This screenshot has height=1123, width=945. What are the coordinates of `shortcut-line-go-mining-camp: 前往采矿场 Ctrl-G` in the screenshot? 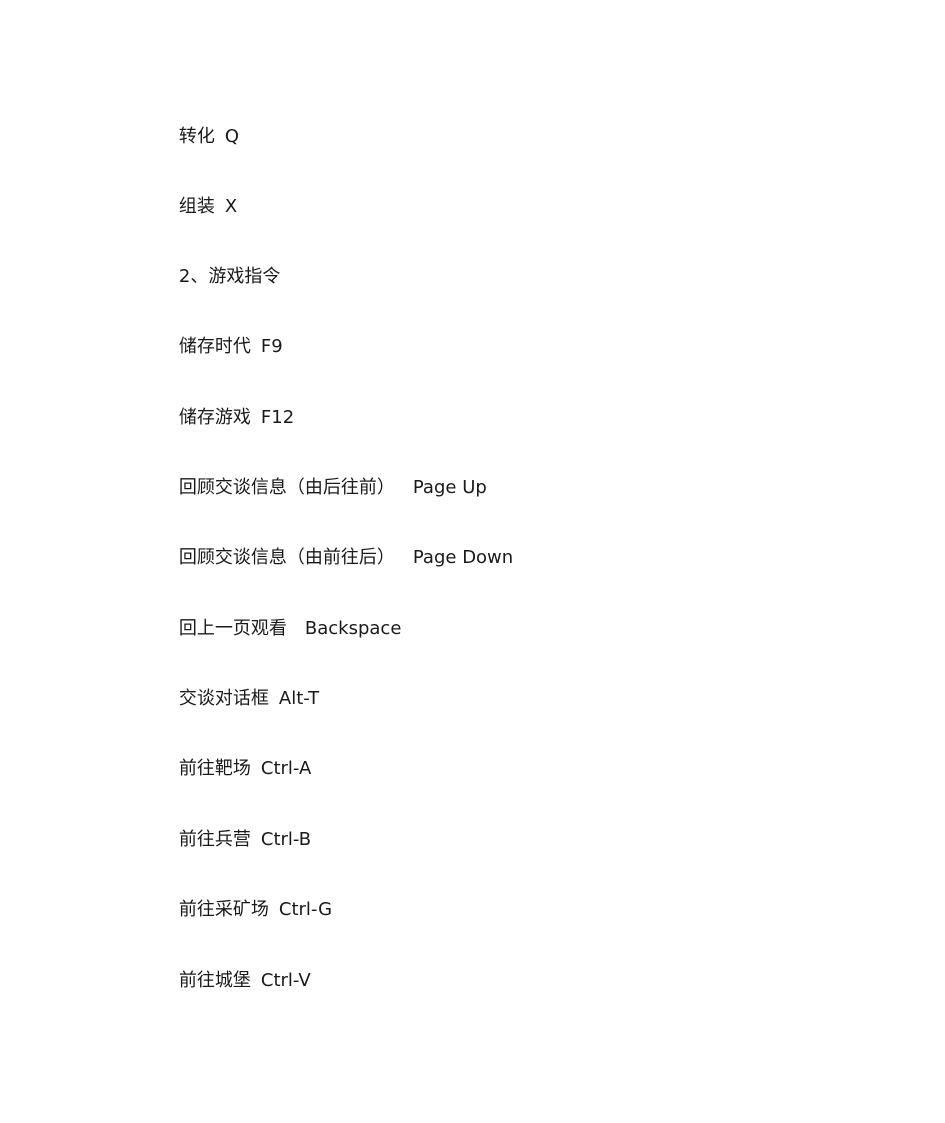 It's located at (244, 897).